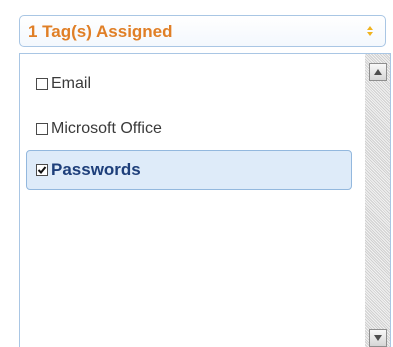 The image size is (393, 347). What do you see at coordinates (189, 170) in the screenshot?
I see `tag-option-passwords: Passwords` at bounding box center [189, 170].